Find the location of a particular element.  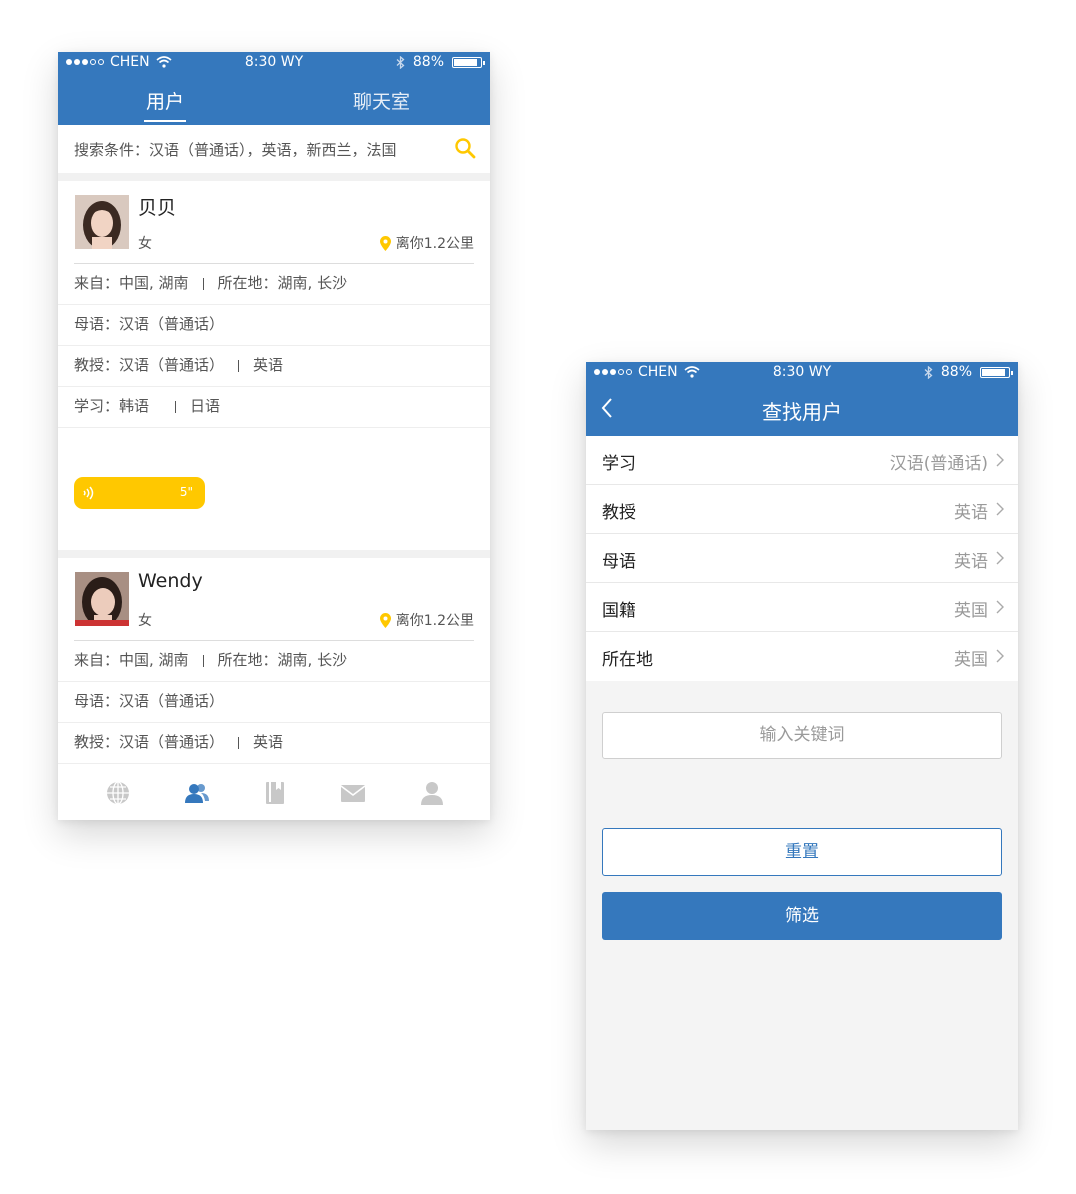

filter-item-teach: 教授 英语 is located at coordinates (802, 509).